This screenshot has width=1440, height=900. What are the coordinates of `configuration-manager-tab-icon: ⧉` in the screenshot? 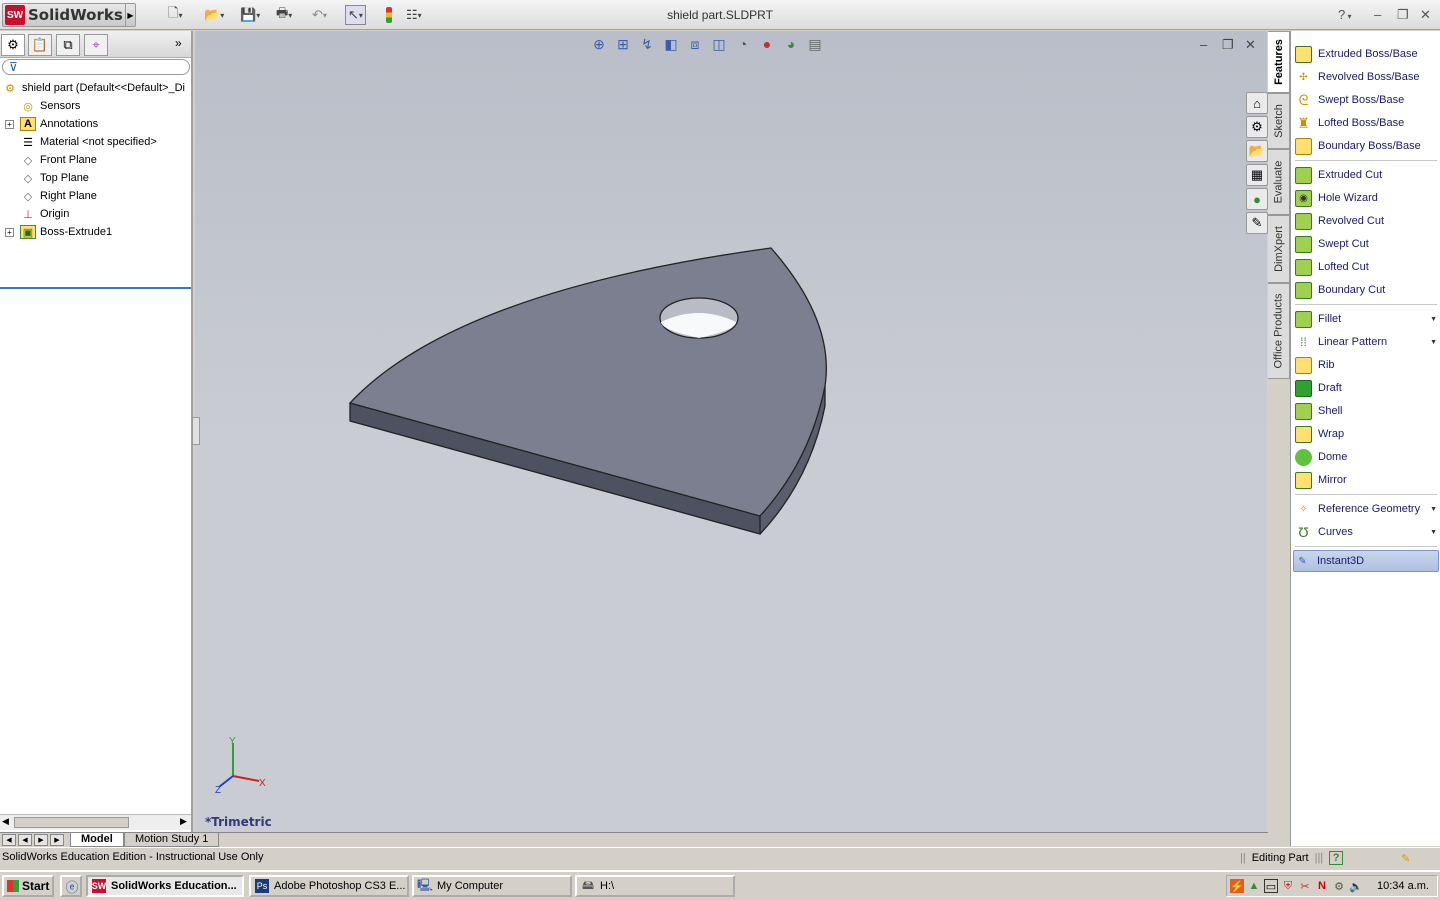 It's located at (68, 45).